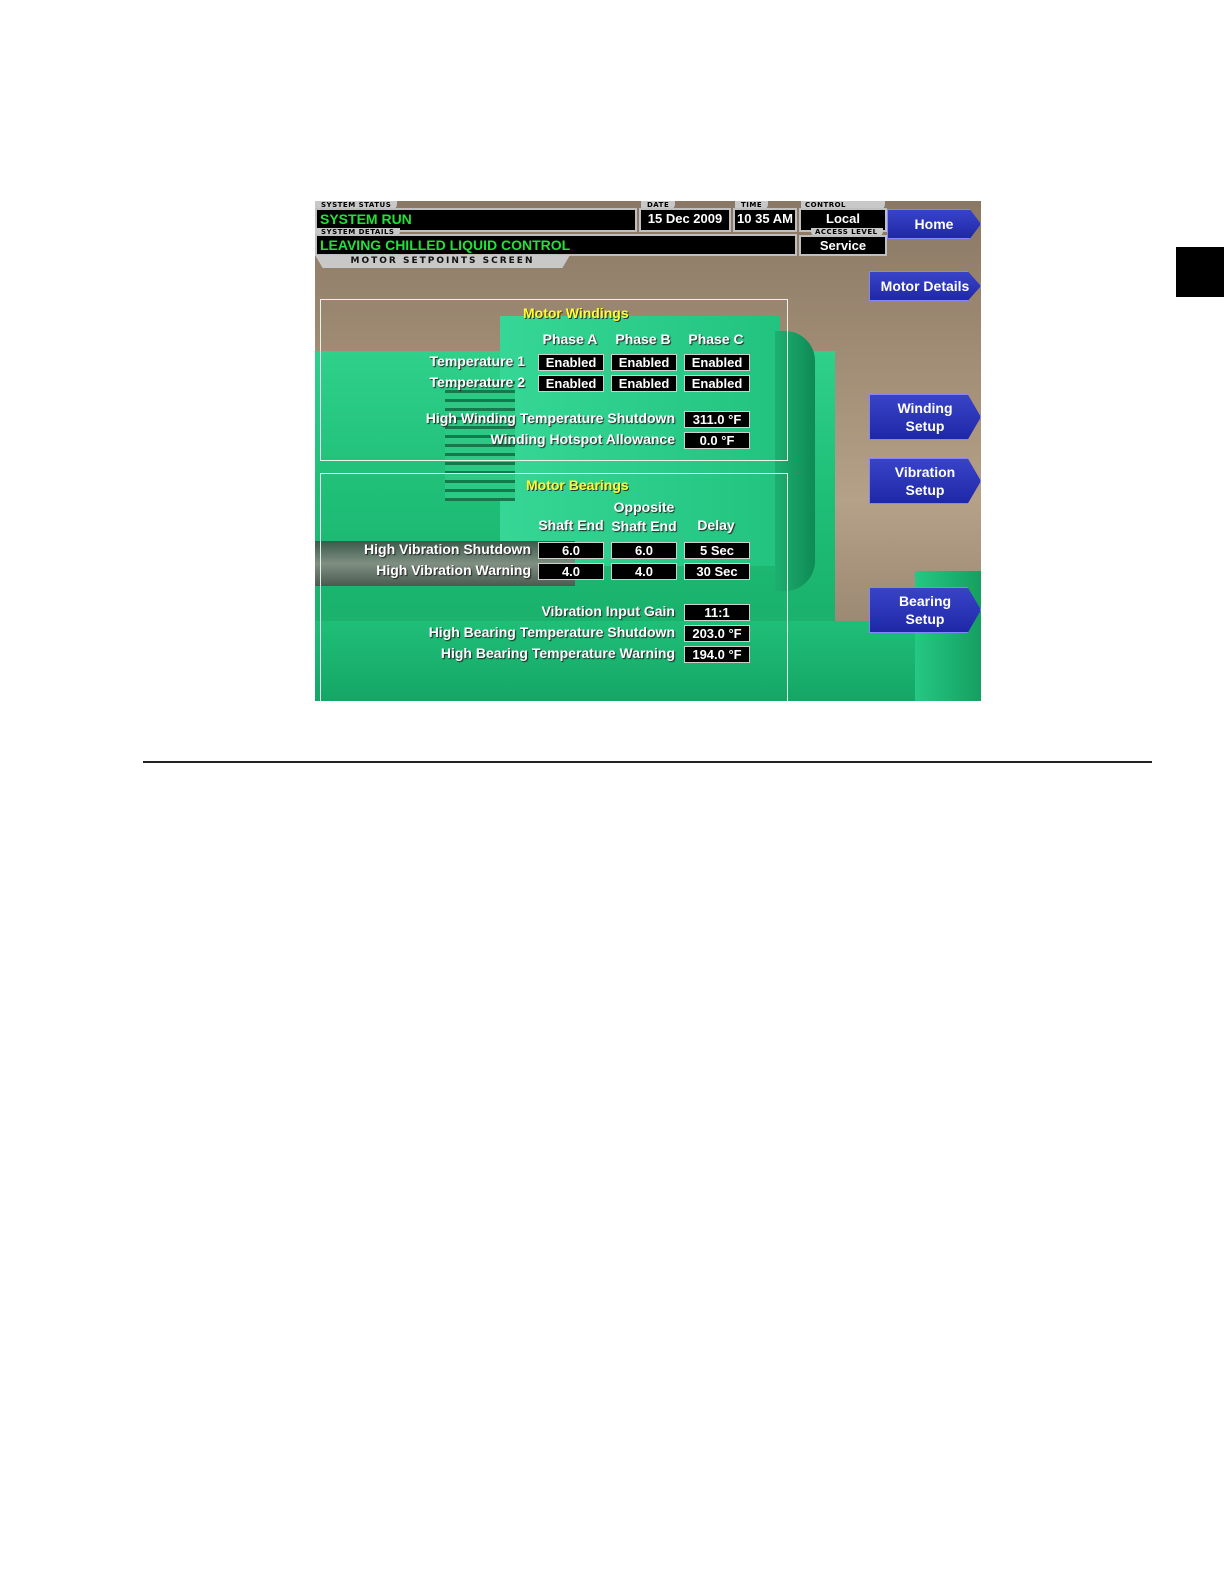  I want to click on bearing-setup-label-2: Setup, so click(925, 619).